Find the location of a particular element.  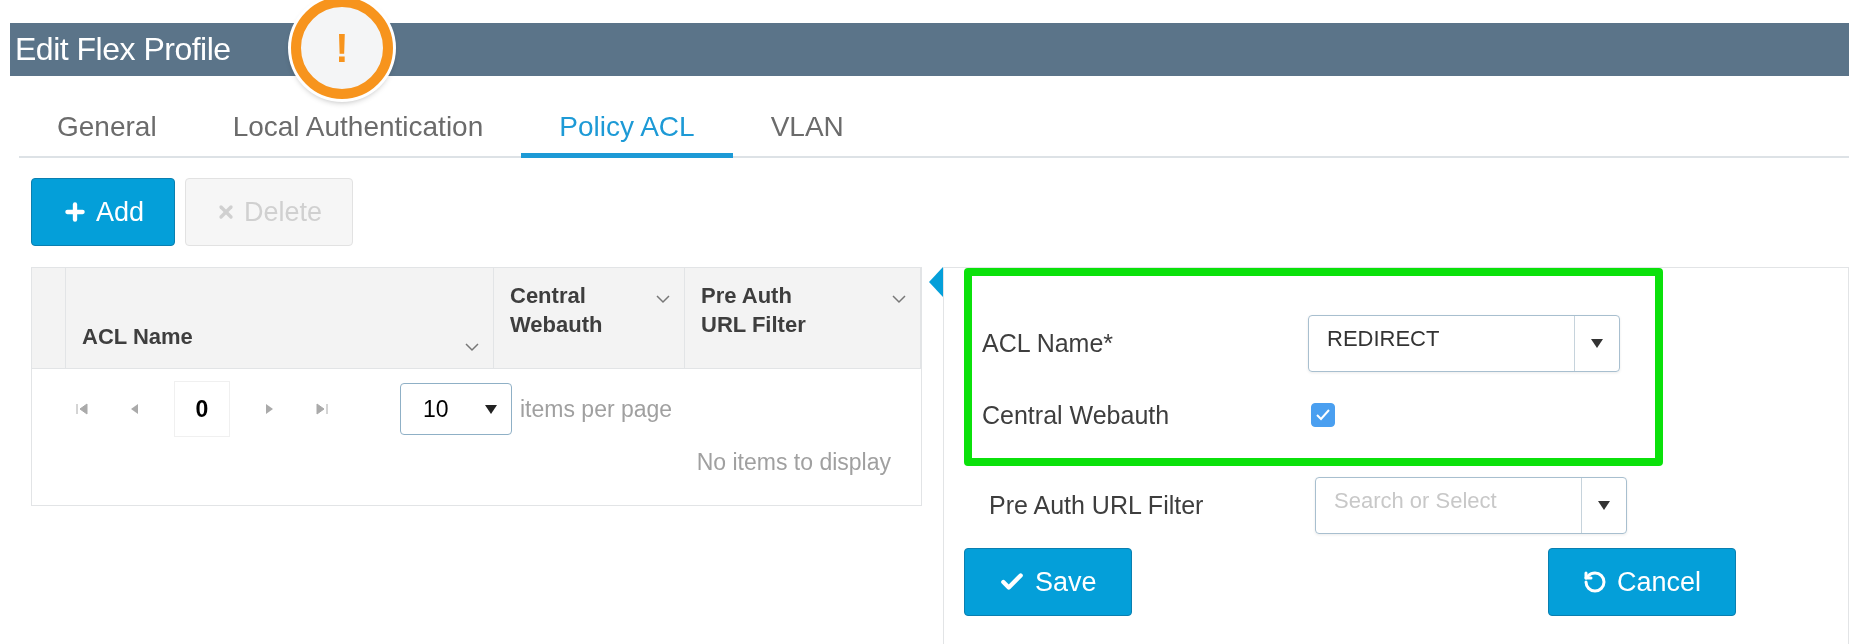

field-label: Pre Auth URL Filter is located at coordinates (1097, 505).